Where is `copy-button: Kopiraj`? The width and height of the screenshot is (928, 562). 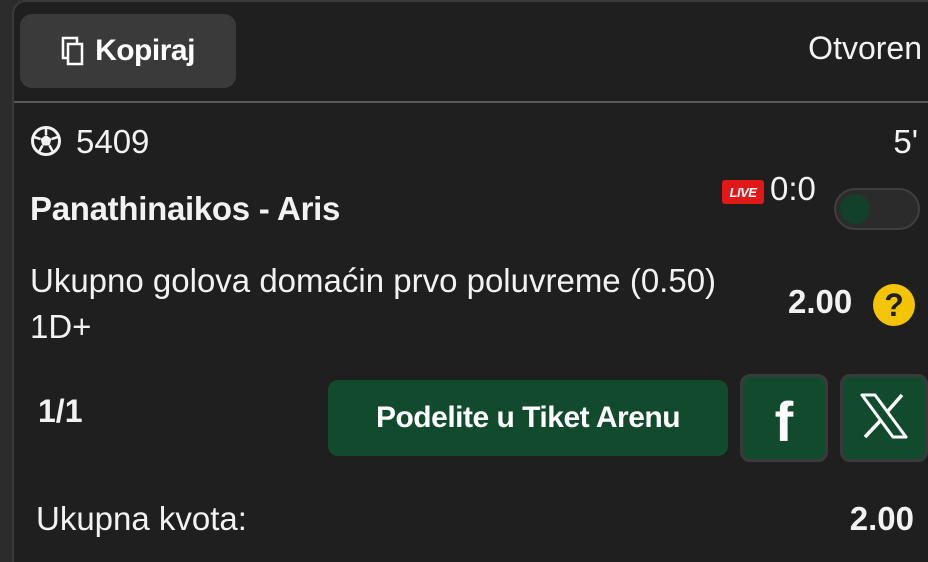
copy-button: Kopiraj is located at coordinates (128, 51).